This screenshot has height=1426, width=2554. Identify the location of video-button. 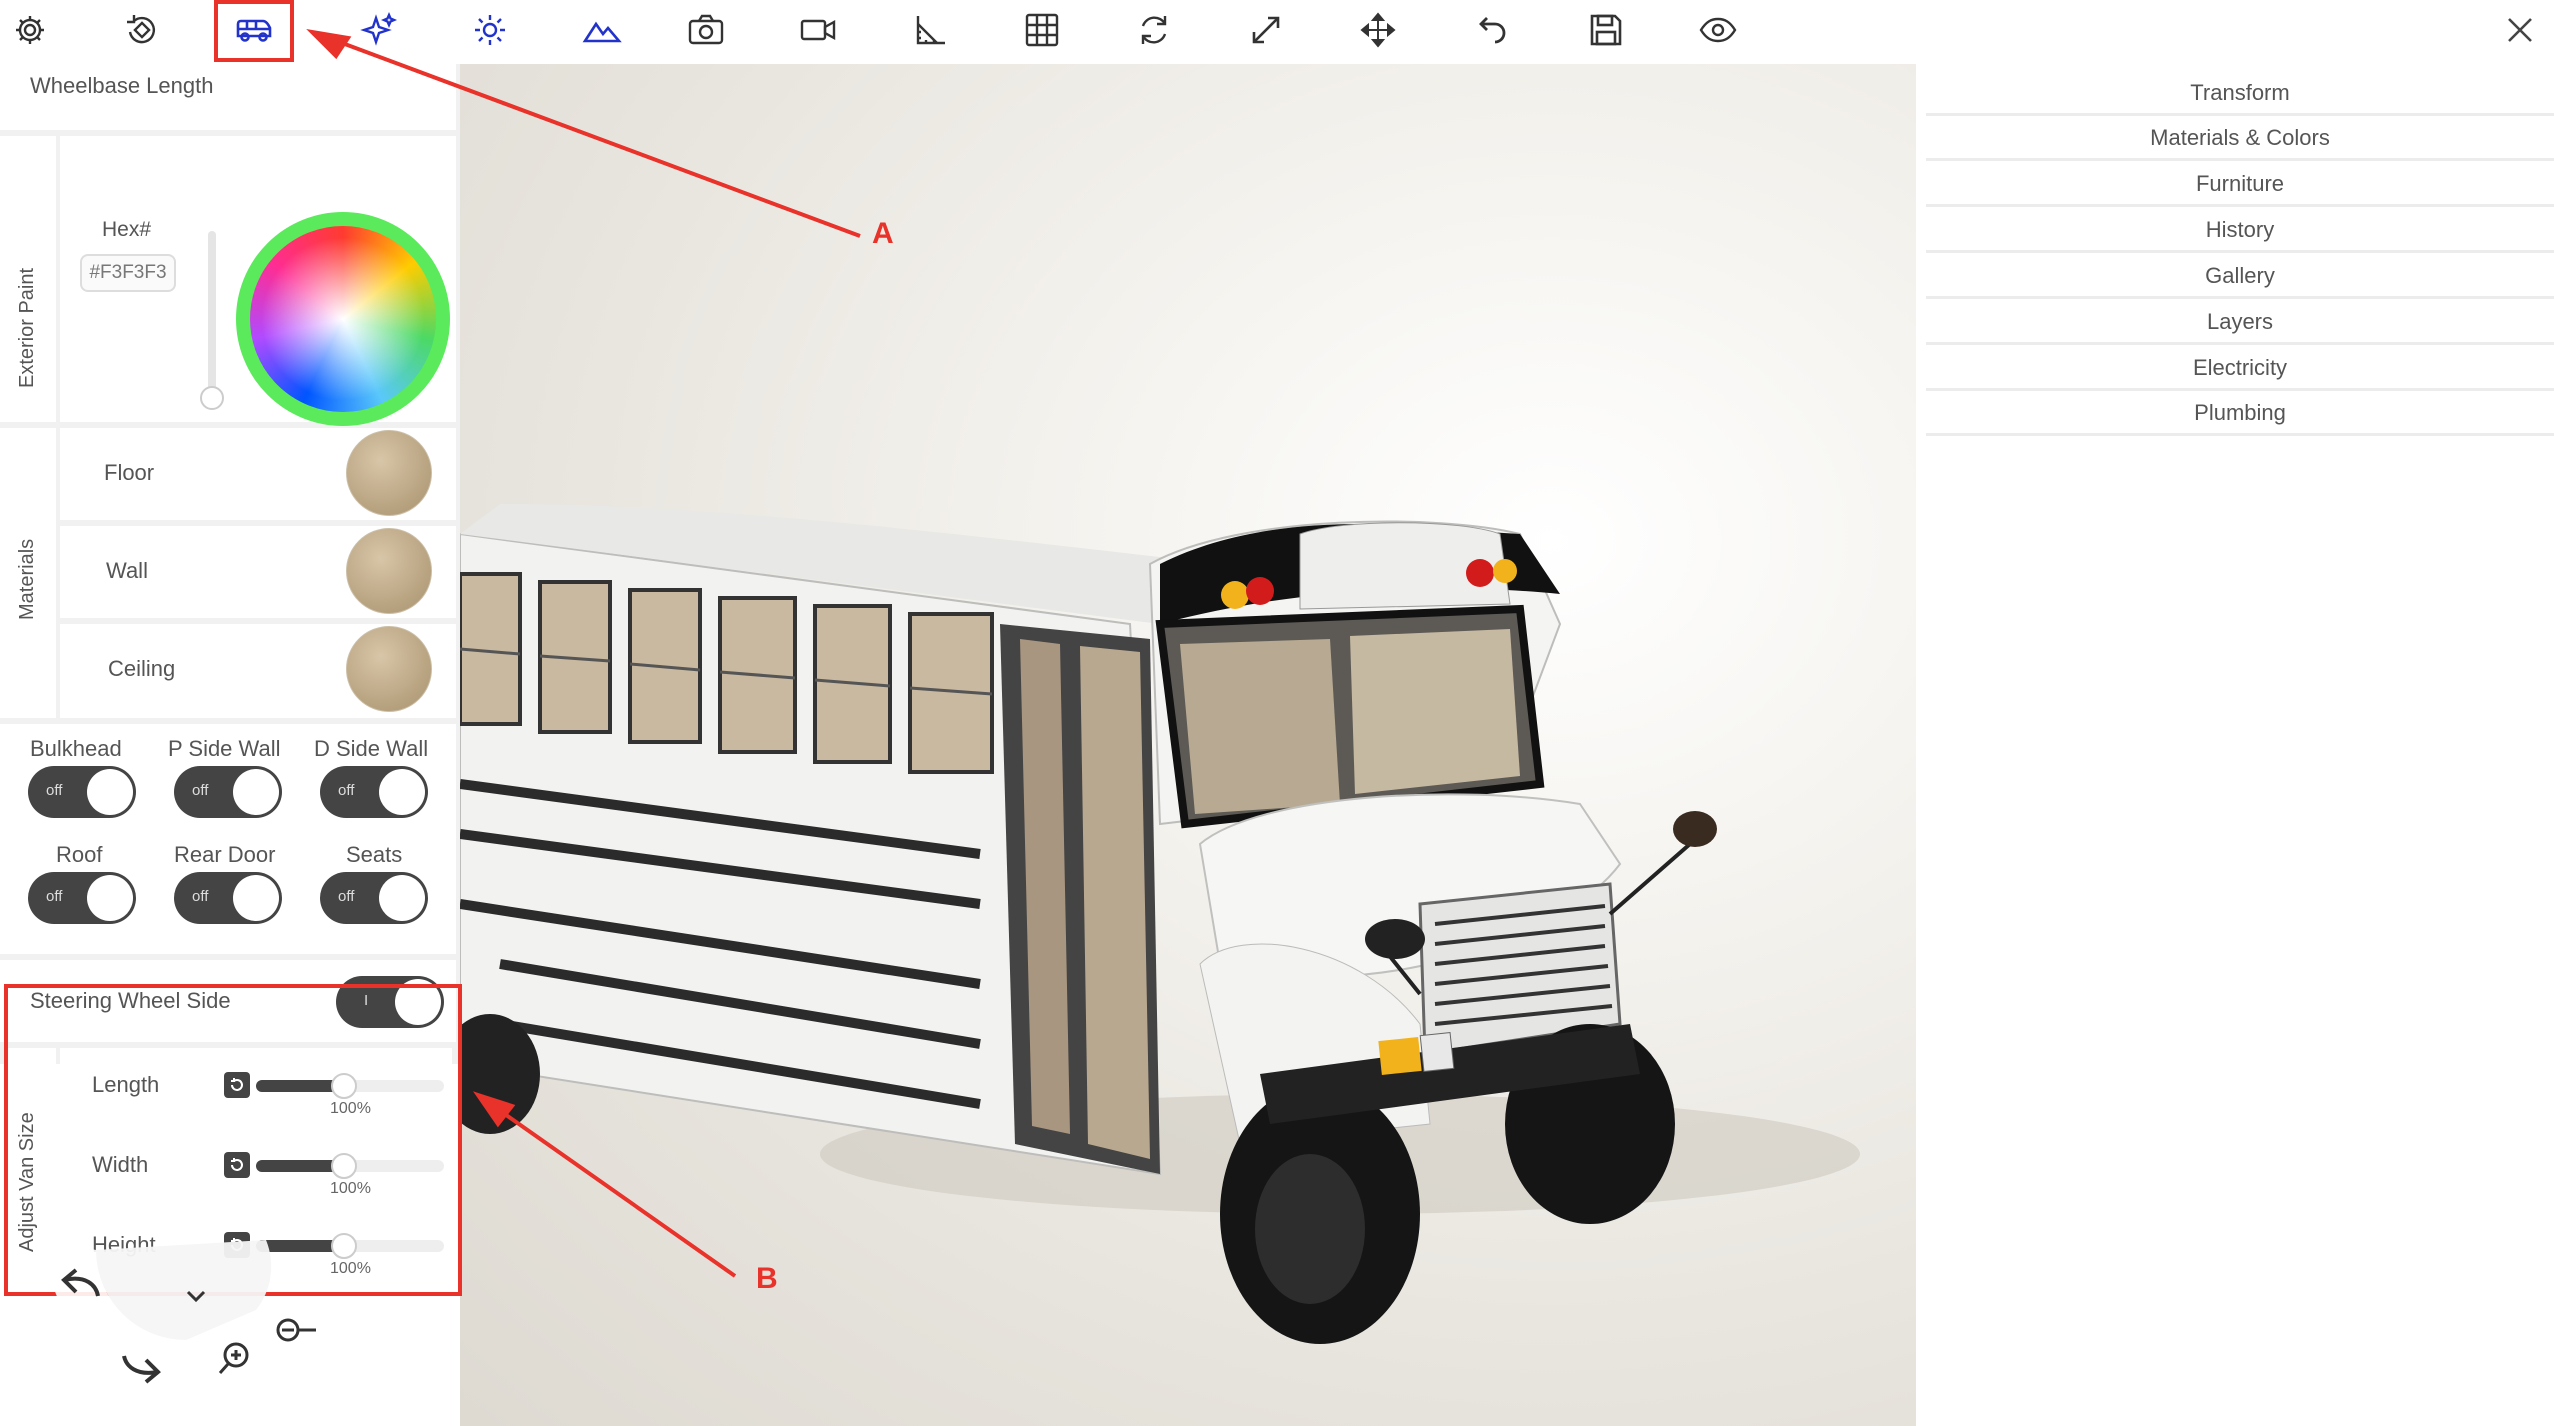
(818, 30).